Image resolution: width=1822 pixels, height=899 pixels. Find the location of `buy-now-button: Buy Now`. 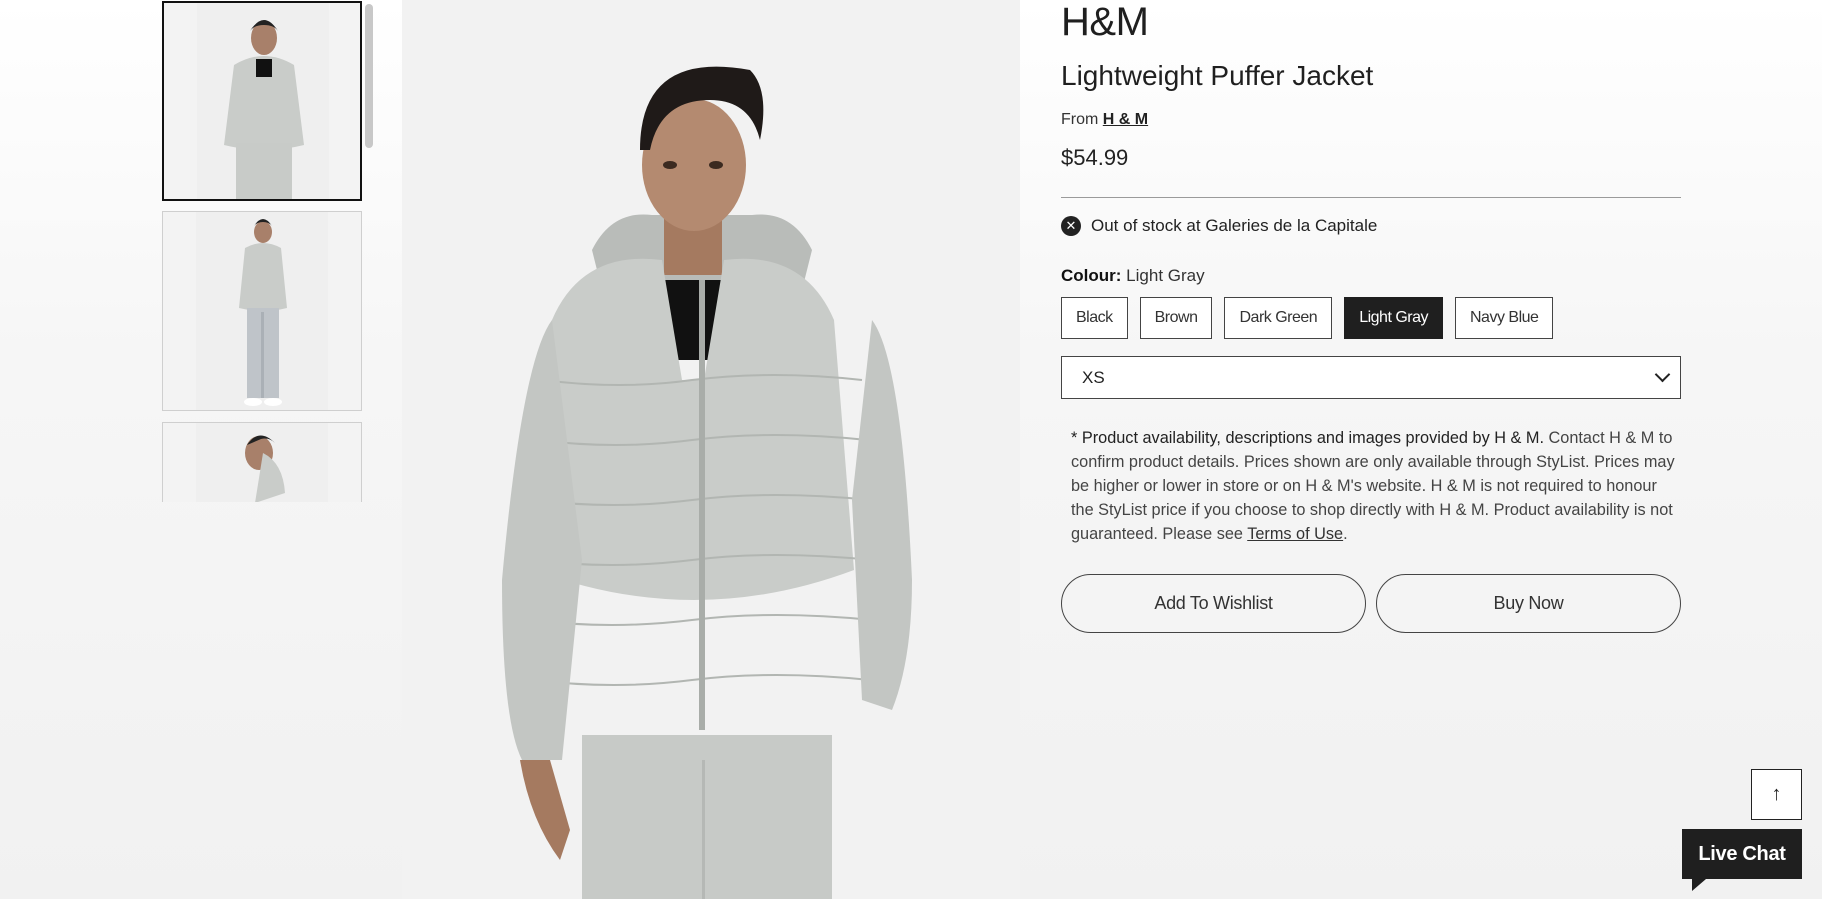

buy-now-button: Buy Now is located at coordinates (1528, 603).